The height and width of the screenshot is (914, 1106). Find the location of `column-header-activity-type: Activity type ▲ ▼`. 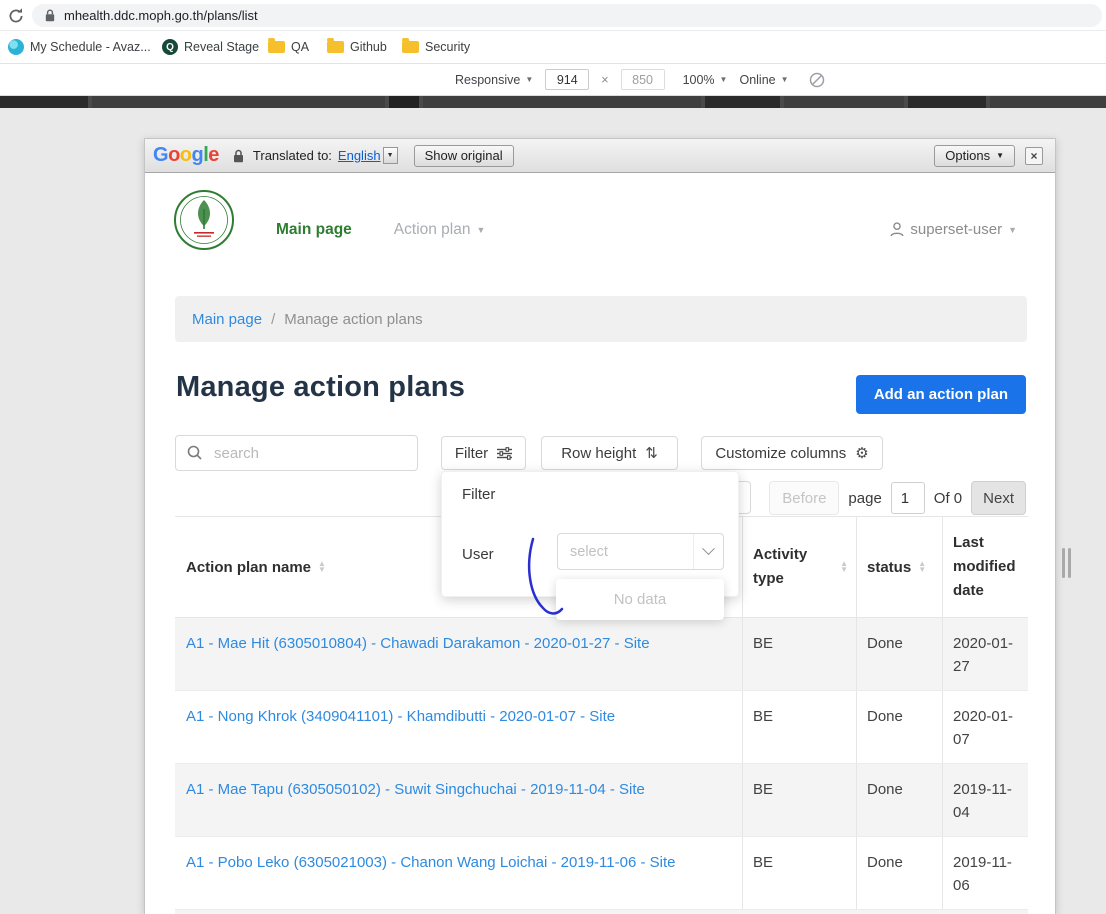

column-header-activity-type: Activity type ▲ ▼ is located at coordinates (800, 567).